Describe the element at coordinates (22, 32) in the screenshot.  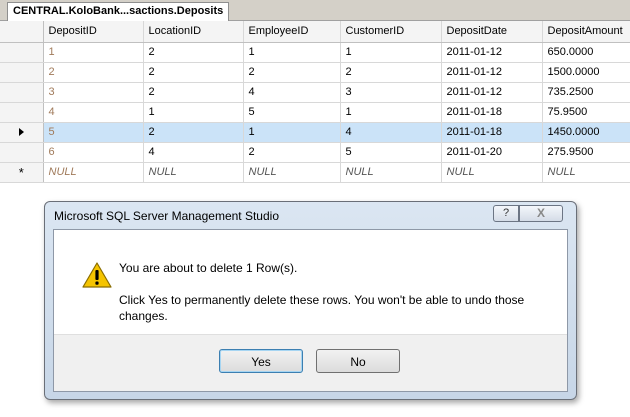
I see `grid-corner` at that location.